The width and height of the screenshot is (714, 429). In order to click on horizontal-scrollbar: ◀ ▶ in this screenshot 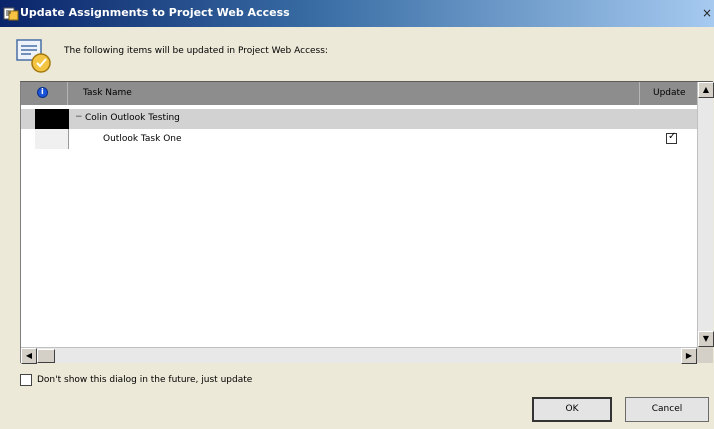, I will do `click(359, 355)`.